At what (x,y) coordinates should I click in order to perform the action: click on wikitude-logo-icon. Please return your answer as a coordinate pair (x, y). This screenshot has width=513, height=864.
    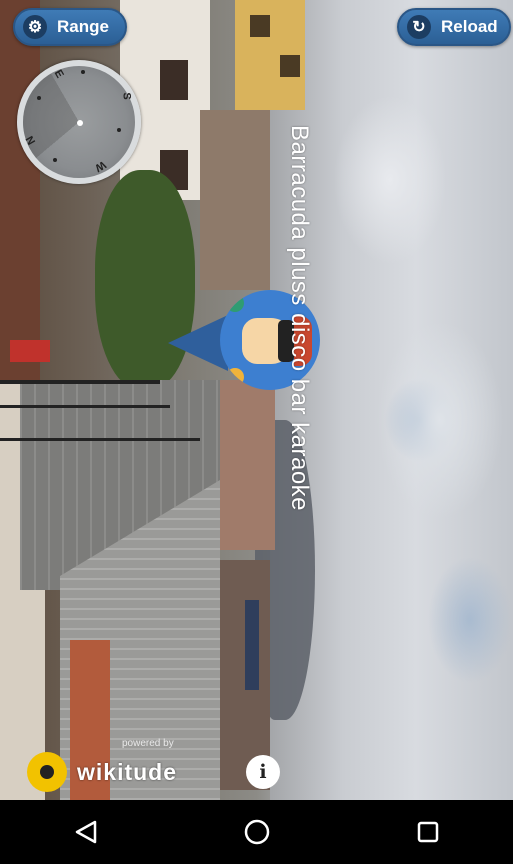
    Looking at the image, I should click on (47, 772).